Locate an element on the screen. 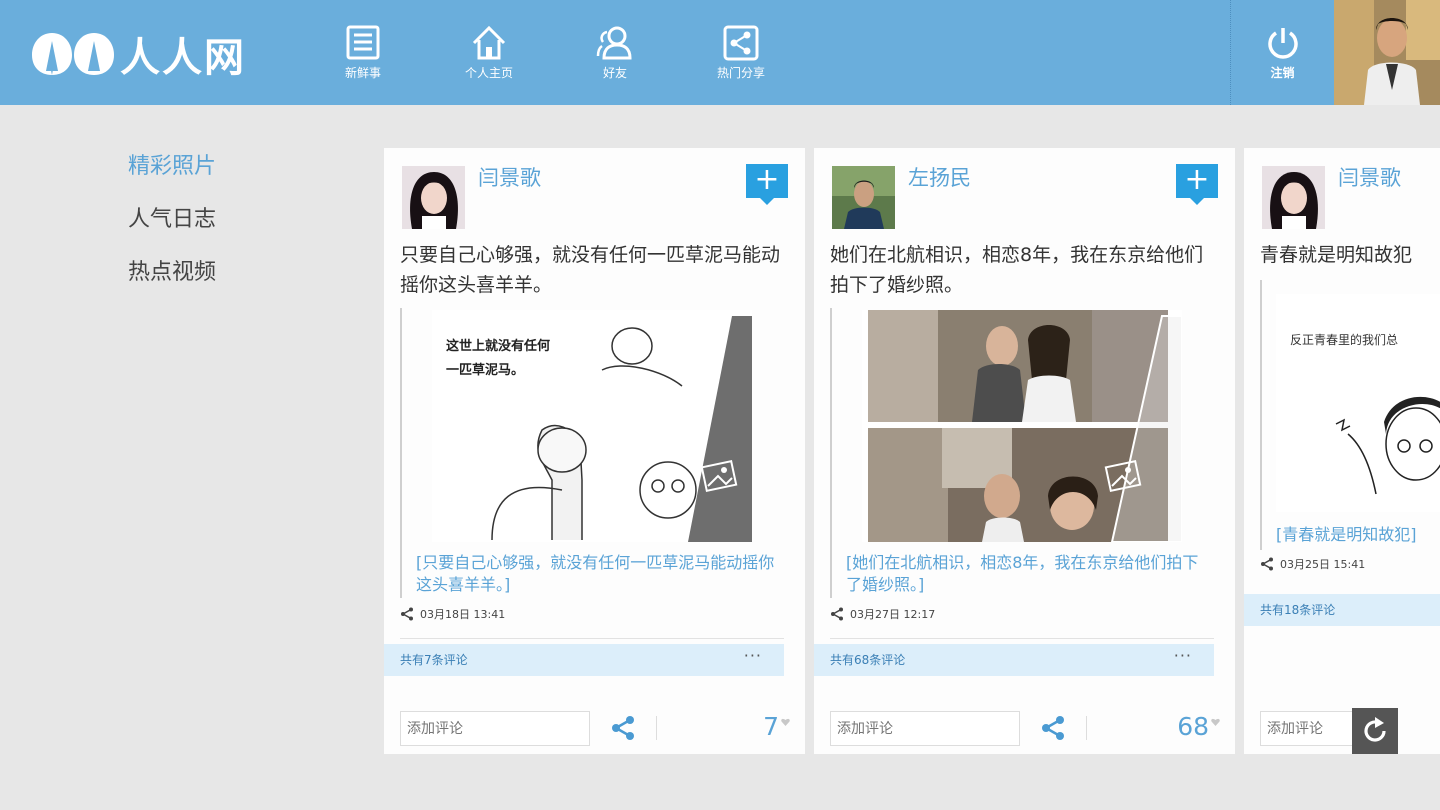 This screenshot has width=1440, height=810. post-text: 她们在北航相识，相恋8年，我在东京给他们拍下了婚纱照。 is located at coordinates (1017, 270).